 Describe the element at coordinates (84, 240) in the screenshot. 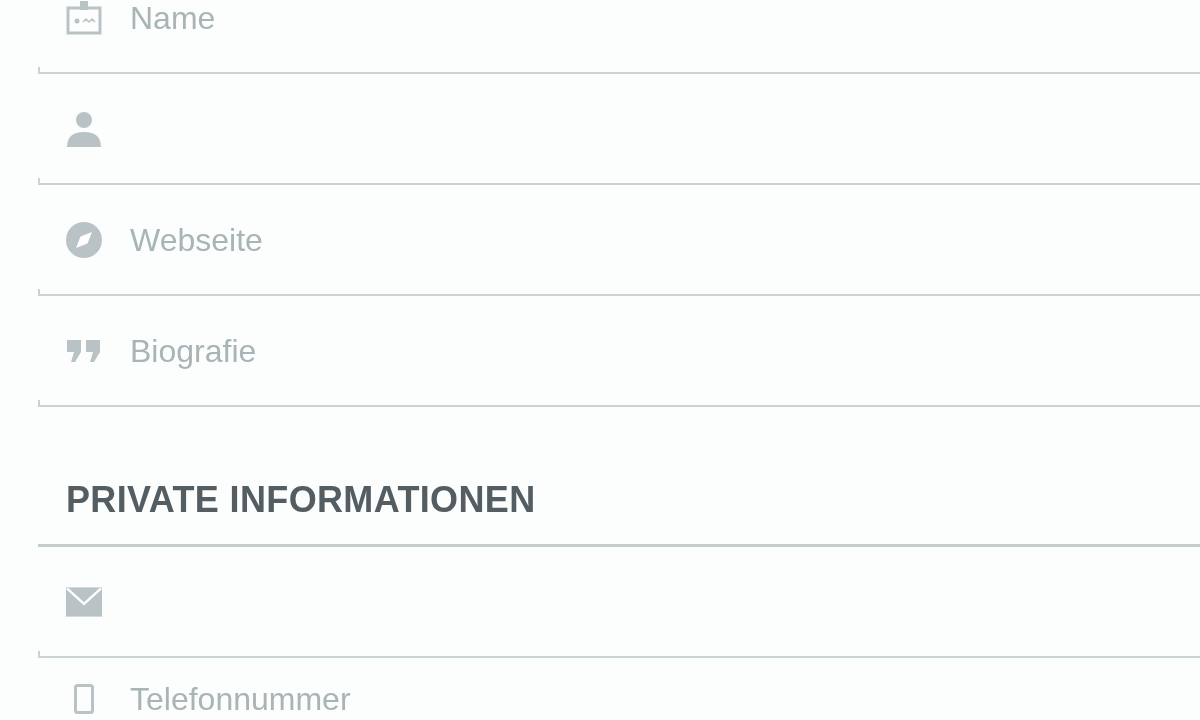

I see `compass-icon` at that location.